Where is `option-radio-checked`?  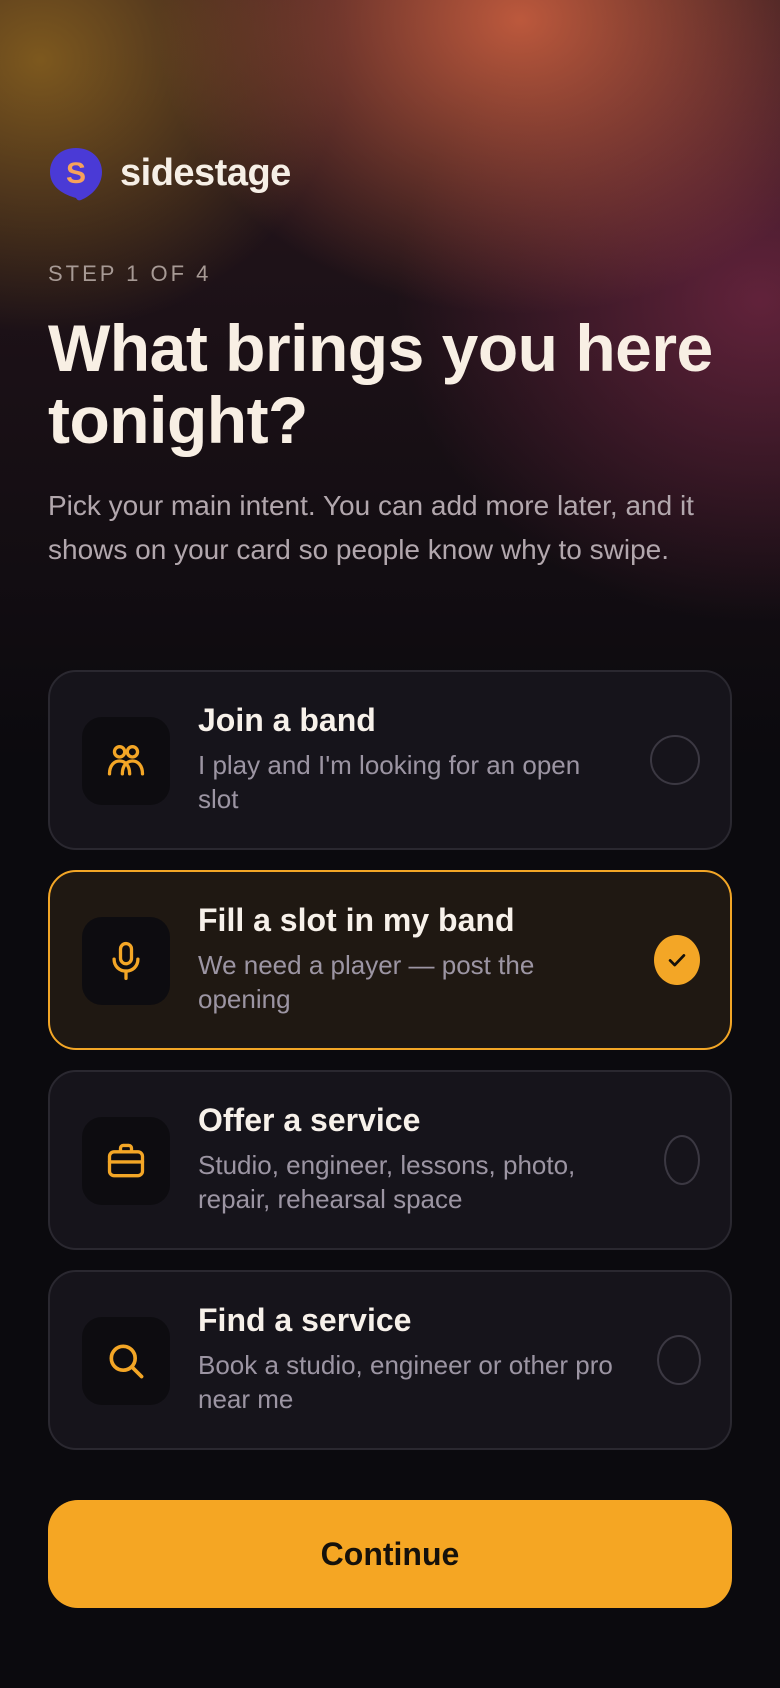
option-radio-checked is located at coordinates (677, 960).